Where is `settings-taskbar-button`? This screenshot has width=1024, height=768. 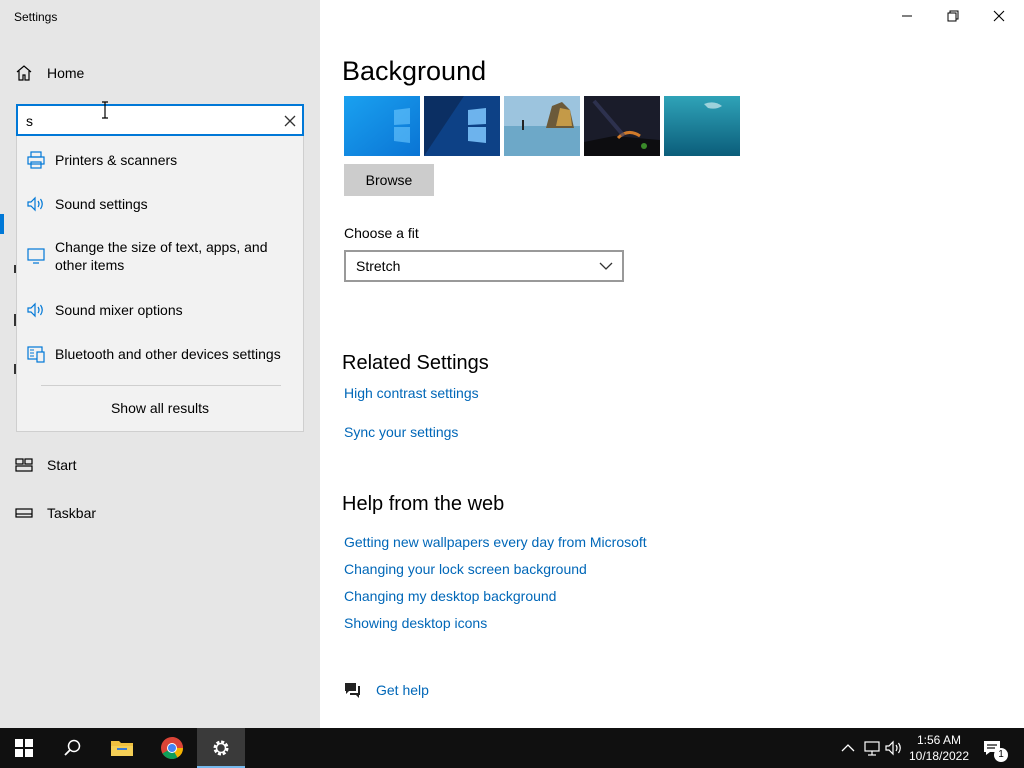
settings-taskbar-button is located at coordinates (221, 748).